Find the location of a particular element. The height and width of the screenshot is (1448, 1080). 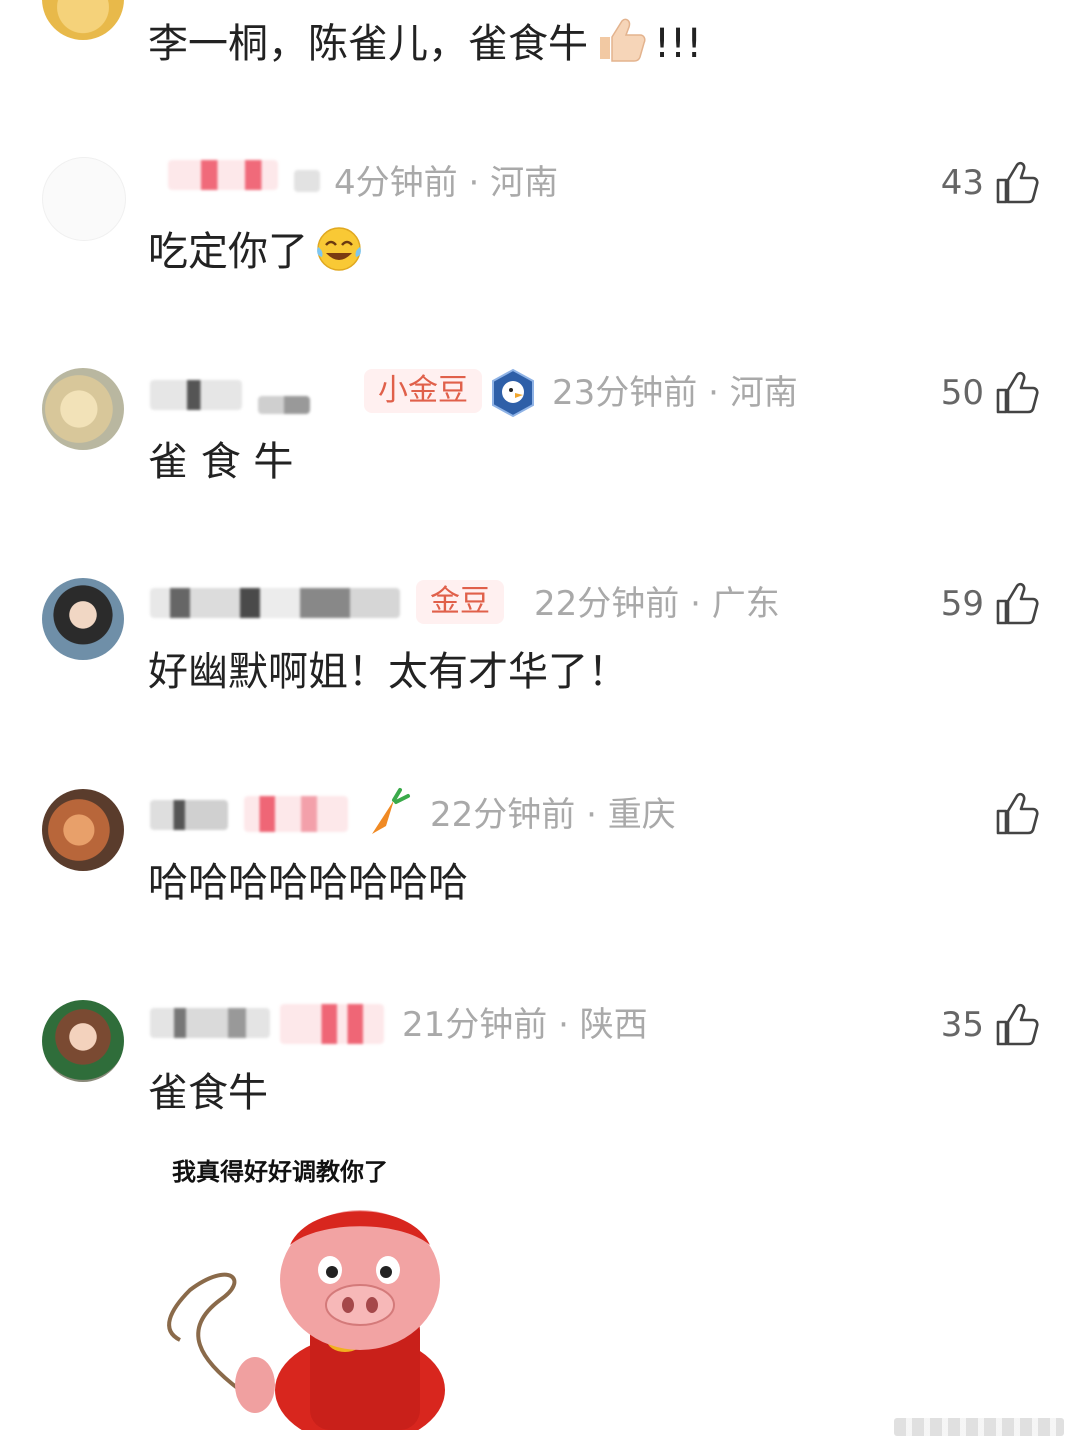

comment-meta: 22分钟前 · 广东 is located at coordinates (657, 604).